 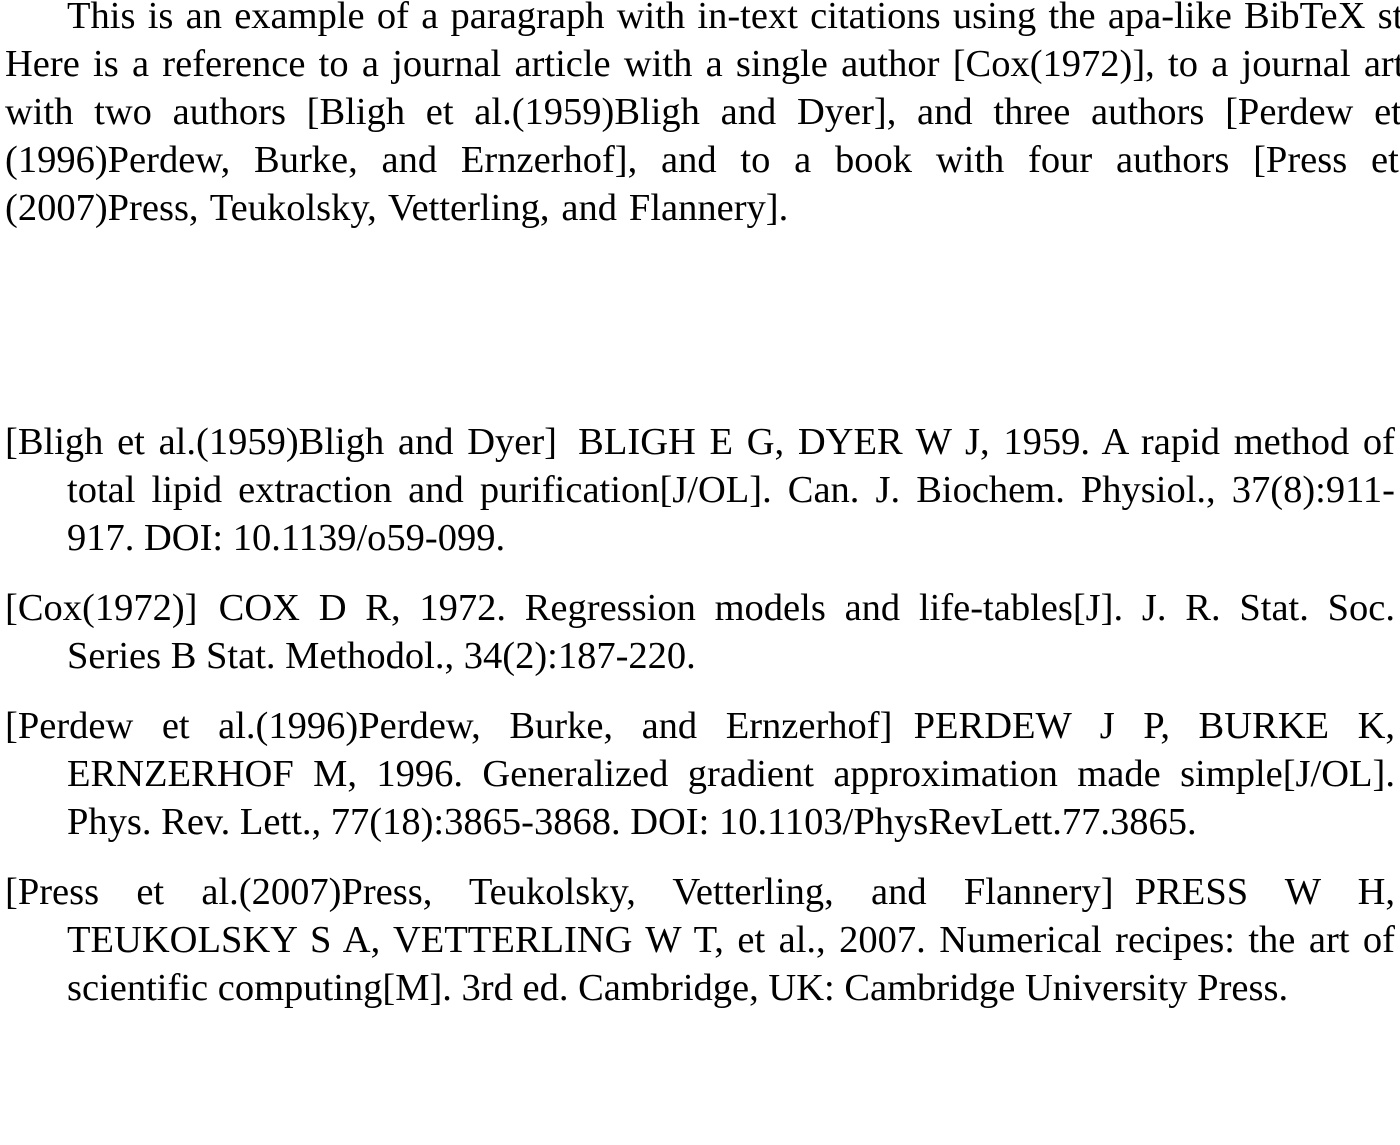 What do you see at coordinates (281, 442) in the screenshot?
I see `bibliography-entry-label: [Bligh et al.(1959)Bligh and Dyer]` at bounding box center [281, 442].